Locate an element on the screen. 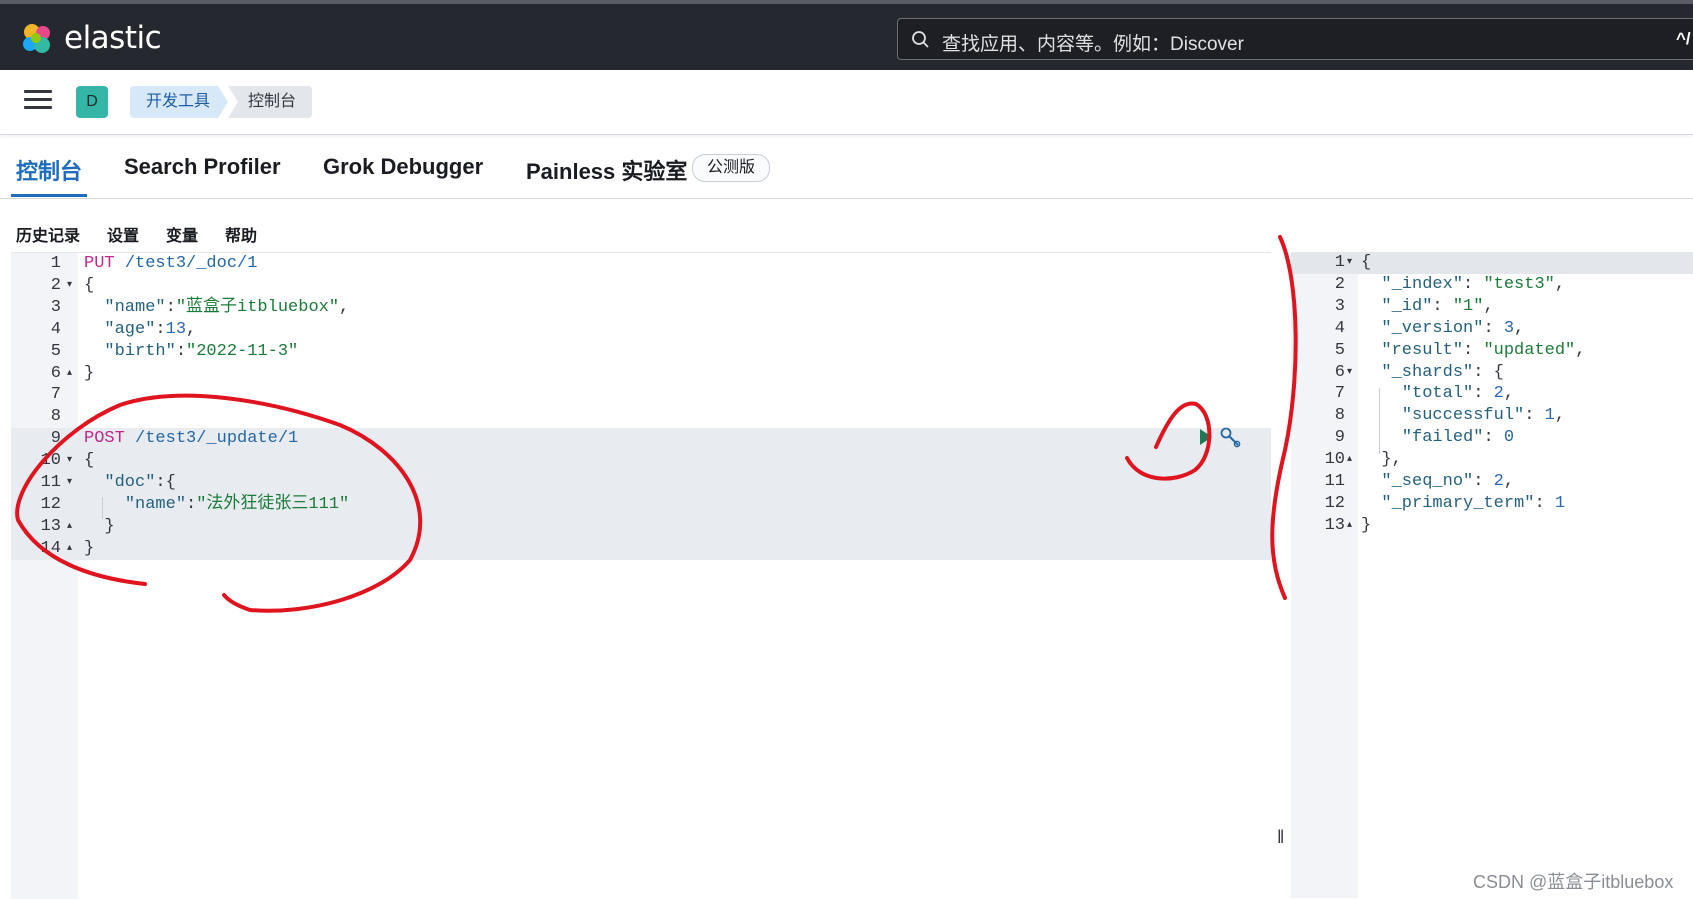  active-tab-indicator is located at coordinates (49, 195).